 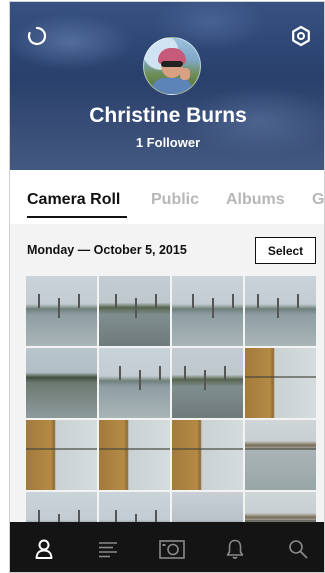 I want to click on bottom-nav-bar, so click(x=167, y=547).